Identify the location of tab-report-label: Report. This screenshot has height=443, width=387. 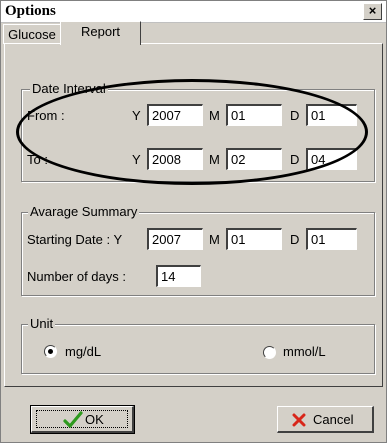
(100, 31).